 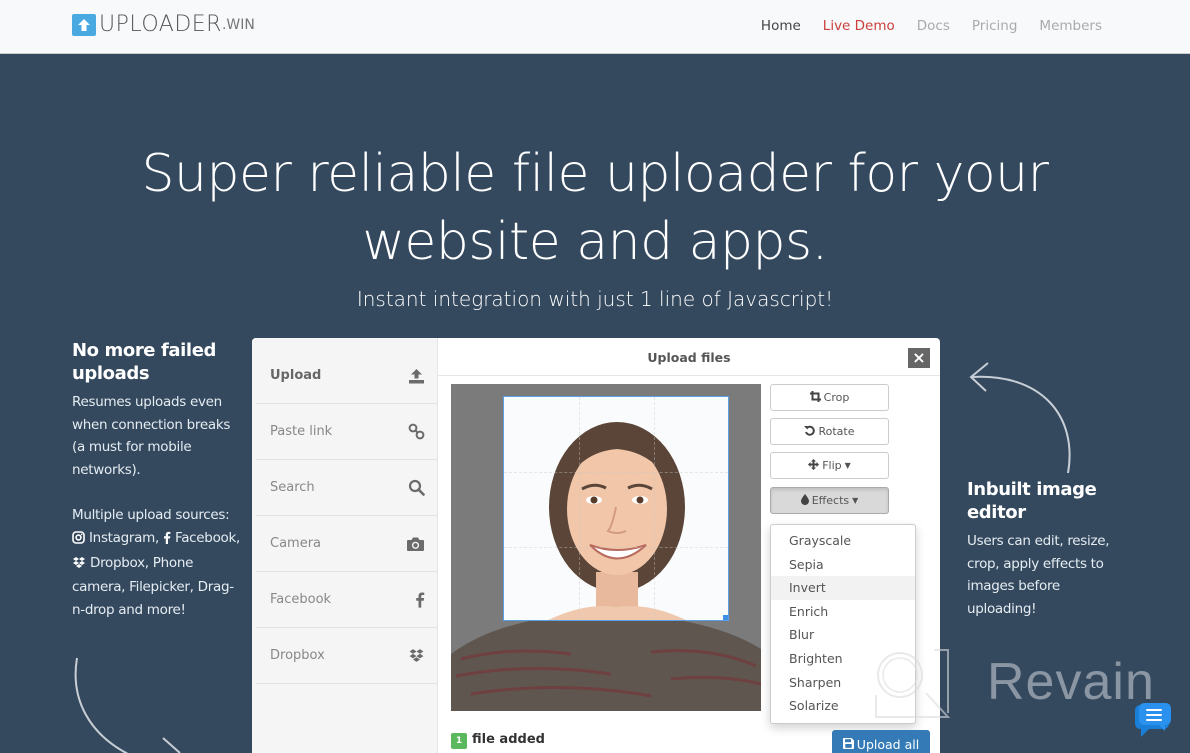 I want to click on camera-icon, so click(x=415, y=544).